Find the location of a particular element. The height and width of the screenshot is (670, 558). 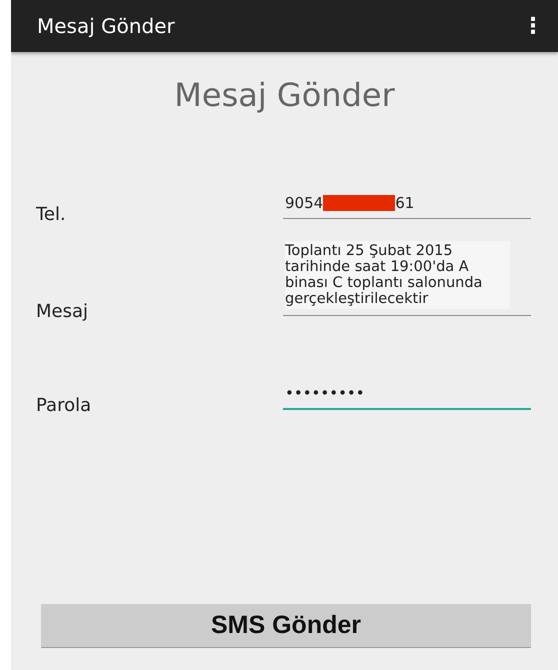

field-label: Parola is located at coordinates (63, 405).